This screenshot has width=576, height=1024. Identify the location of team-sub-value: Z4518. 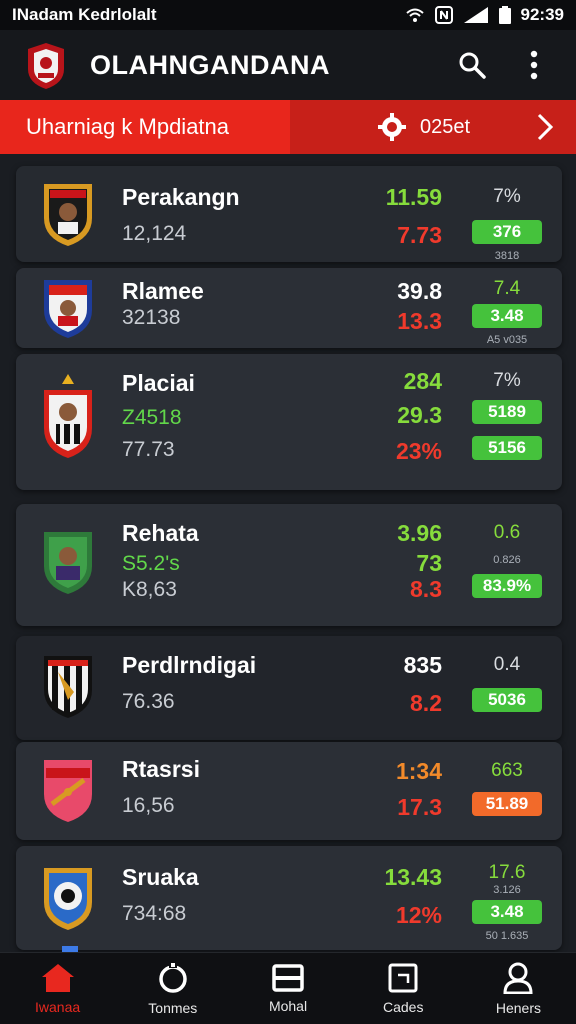
(152, 417).